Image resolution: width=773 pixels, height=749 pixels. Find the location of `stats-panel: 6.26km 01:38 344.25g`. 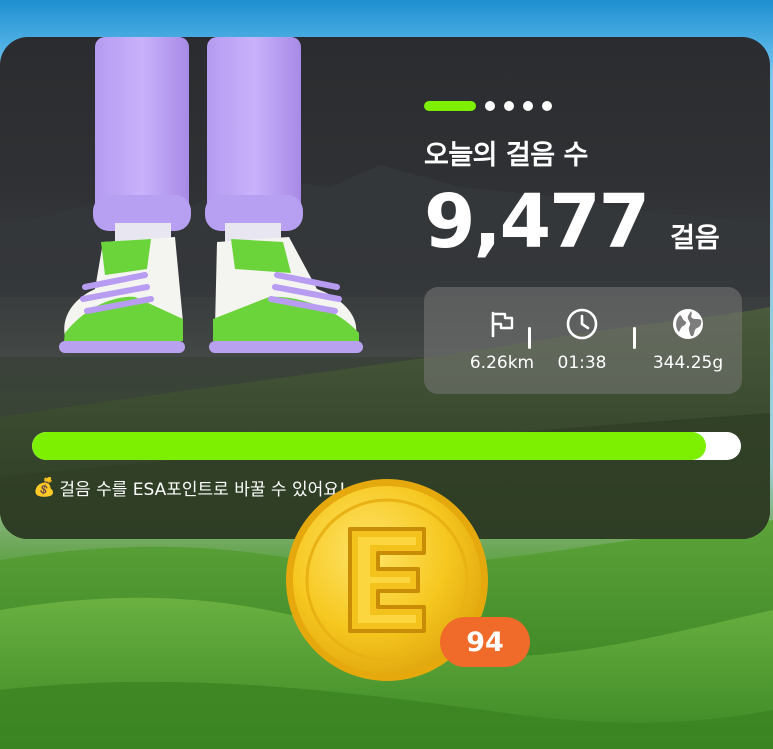

stats-panel: 6.26km 01:38 344.25g is located at coordinates (583, 340).